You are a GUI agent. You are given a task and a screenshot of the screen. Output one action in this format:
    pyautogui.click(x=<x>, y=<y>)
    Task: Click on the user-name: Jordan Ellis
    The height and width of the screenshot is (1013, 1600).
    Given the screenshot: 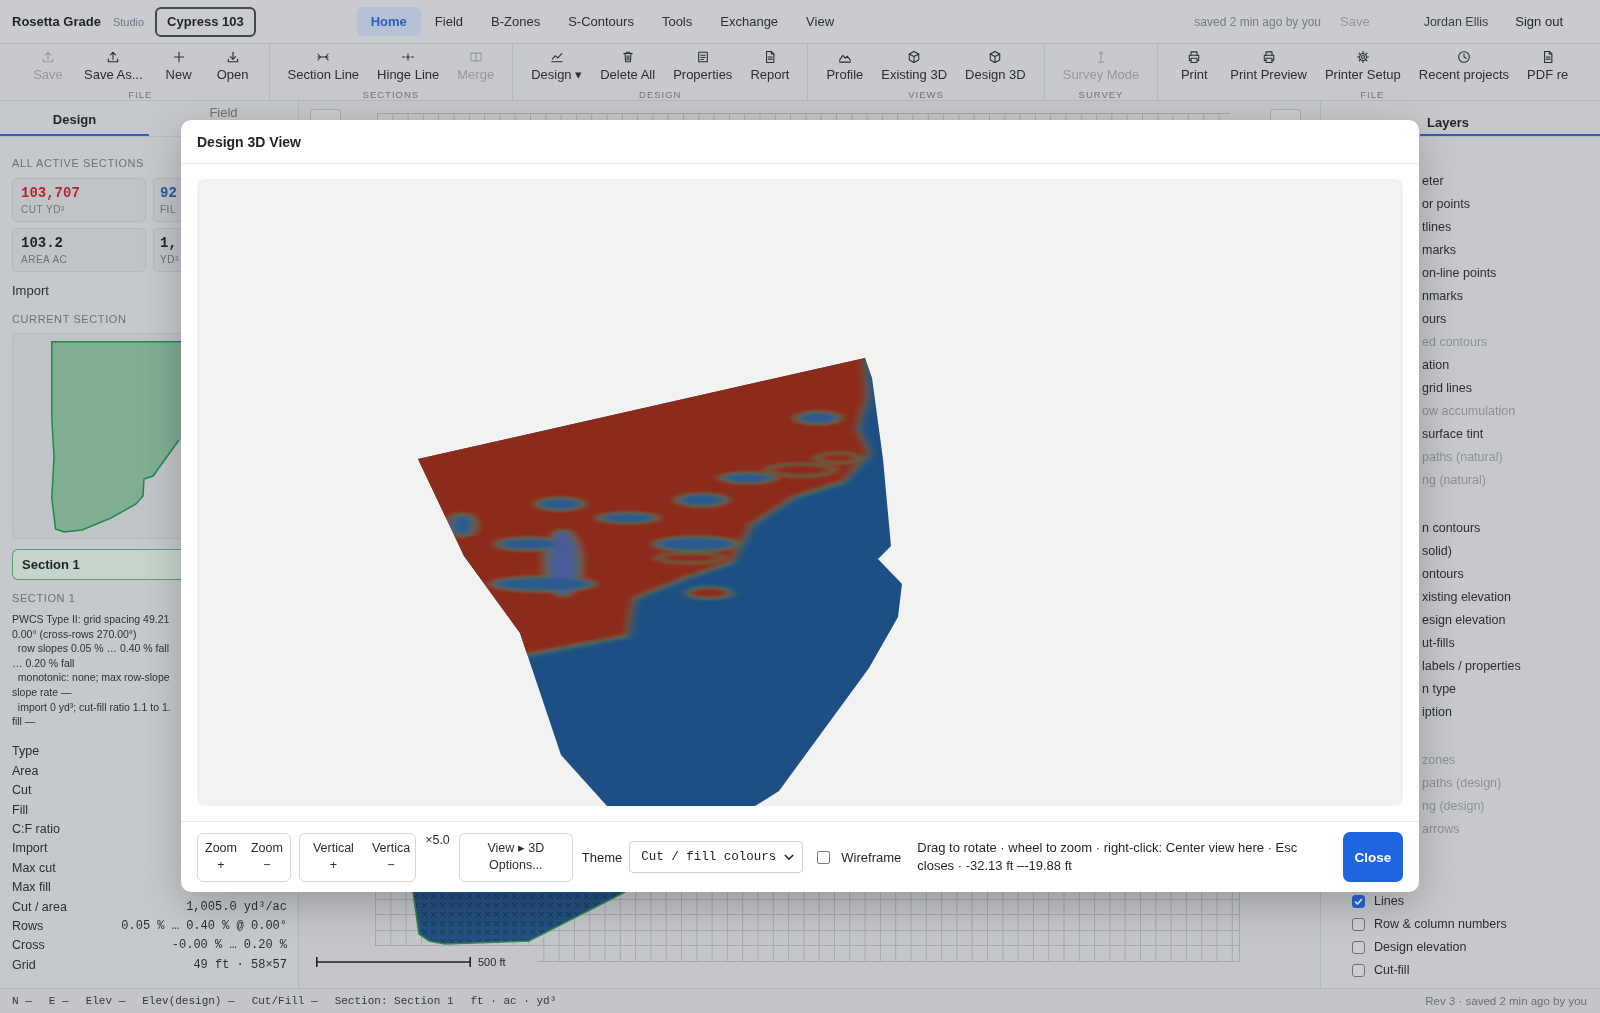 What is the action you would take?
    pyautogui.click(x=1456, y=21)
    